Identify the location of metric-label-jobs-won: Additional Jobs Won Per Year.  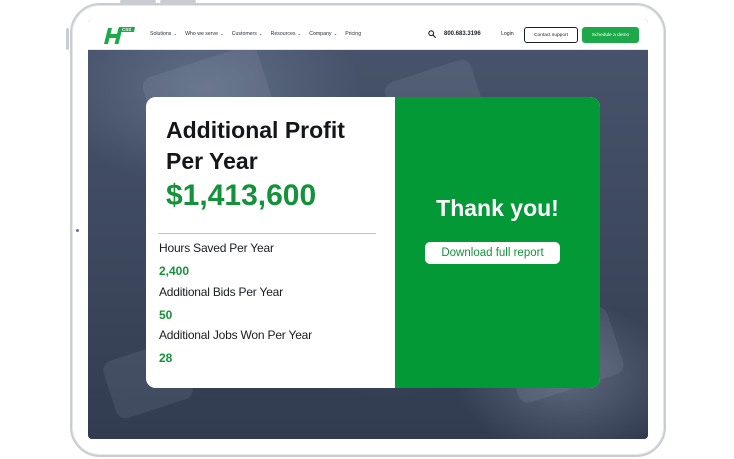
(235, 335).